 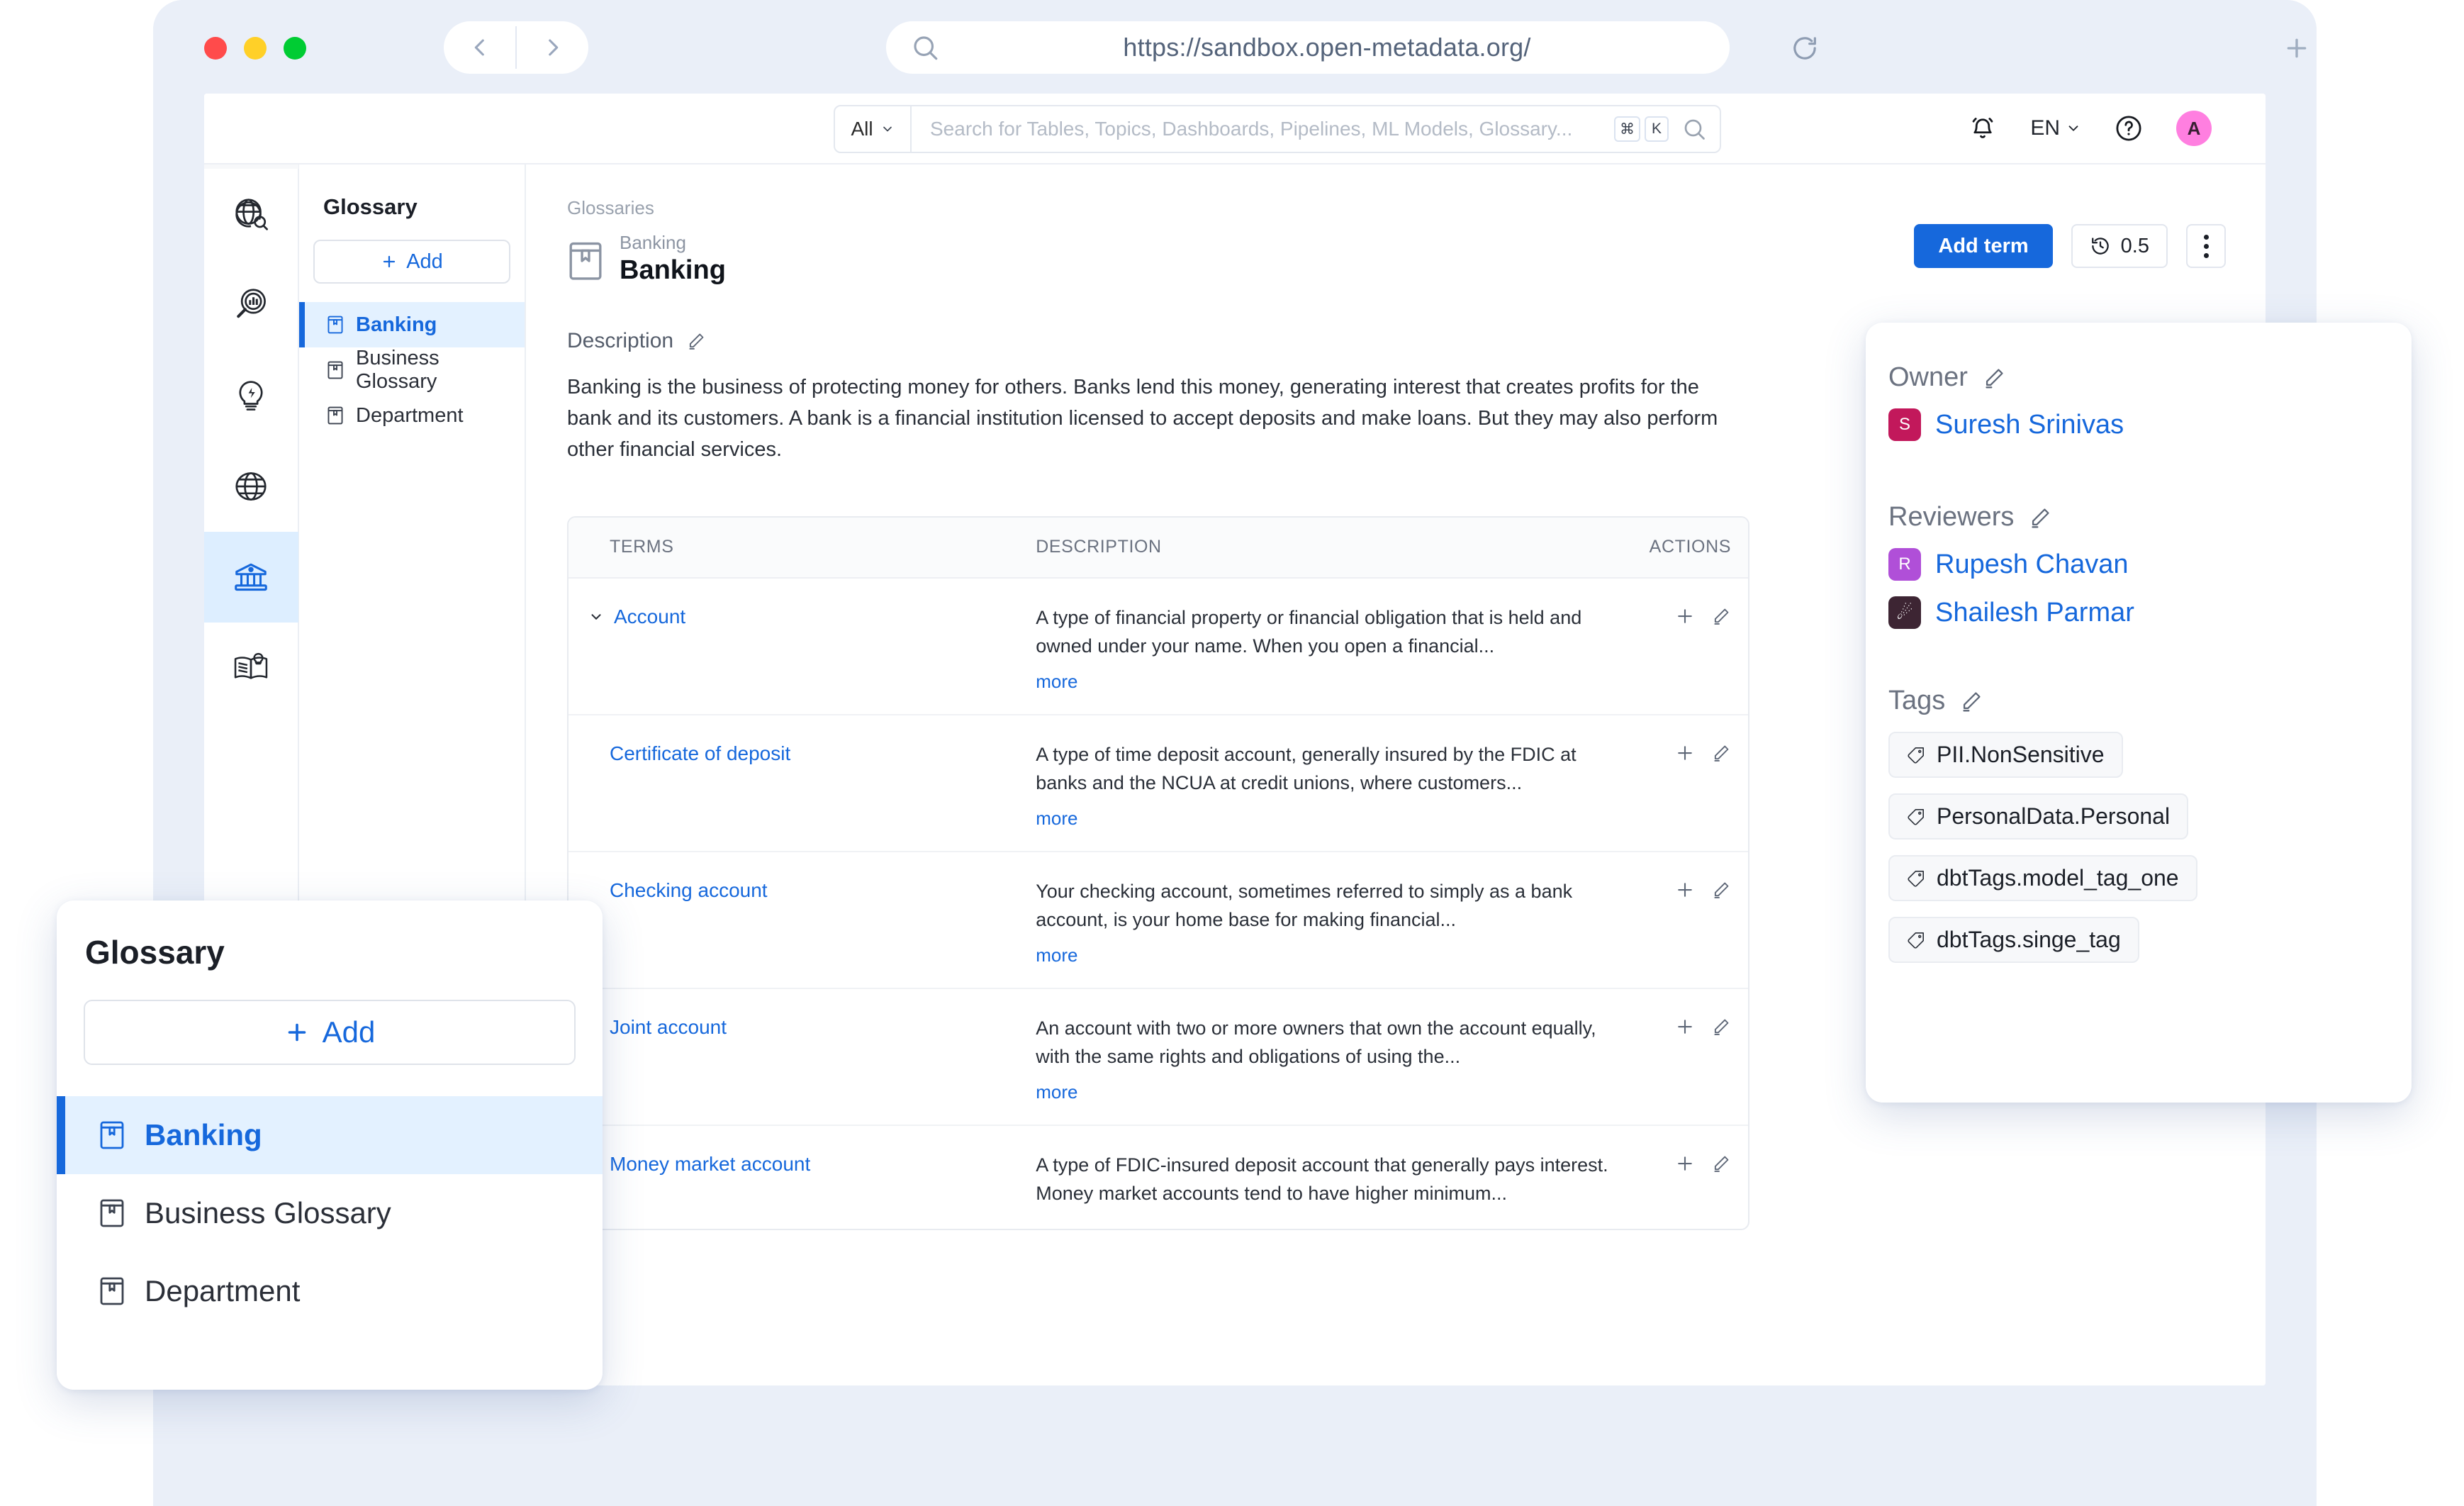 What do you see at coordinates (1983, 128) in the screenshot?
I see `bell-icon` at bounding box center [1983, 128].